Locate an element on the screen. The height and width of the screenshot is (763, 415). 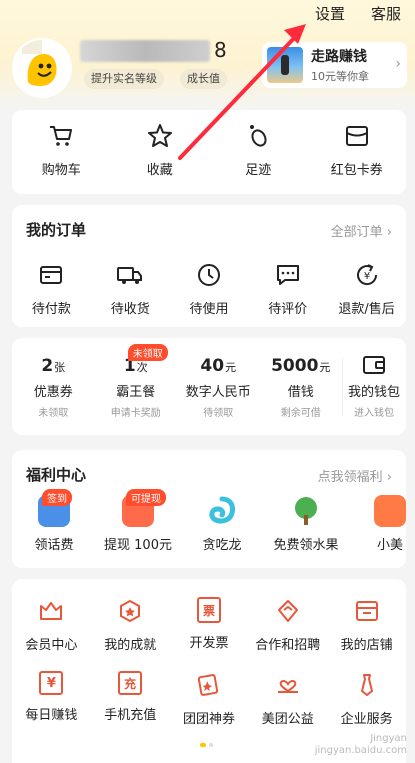
wallet-icon is located at coordinates (374, 365).